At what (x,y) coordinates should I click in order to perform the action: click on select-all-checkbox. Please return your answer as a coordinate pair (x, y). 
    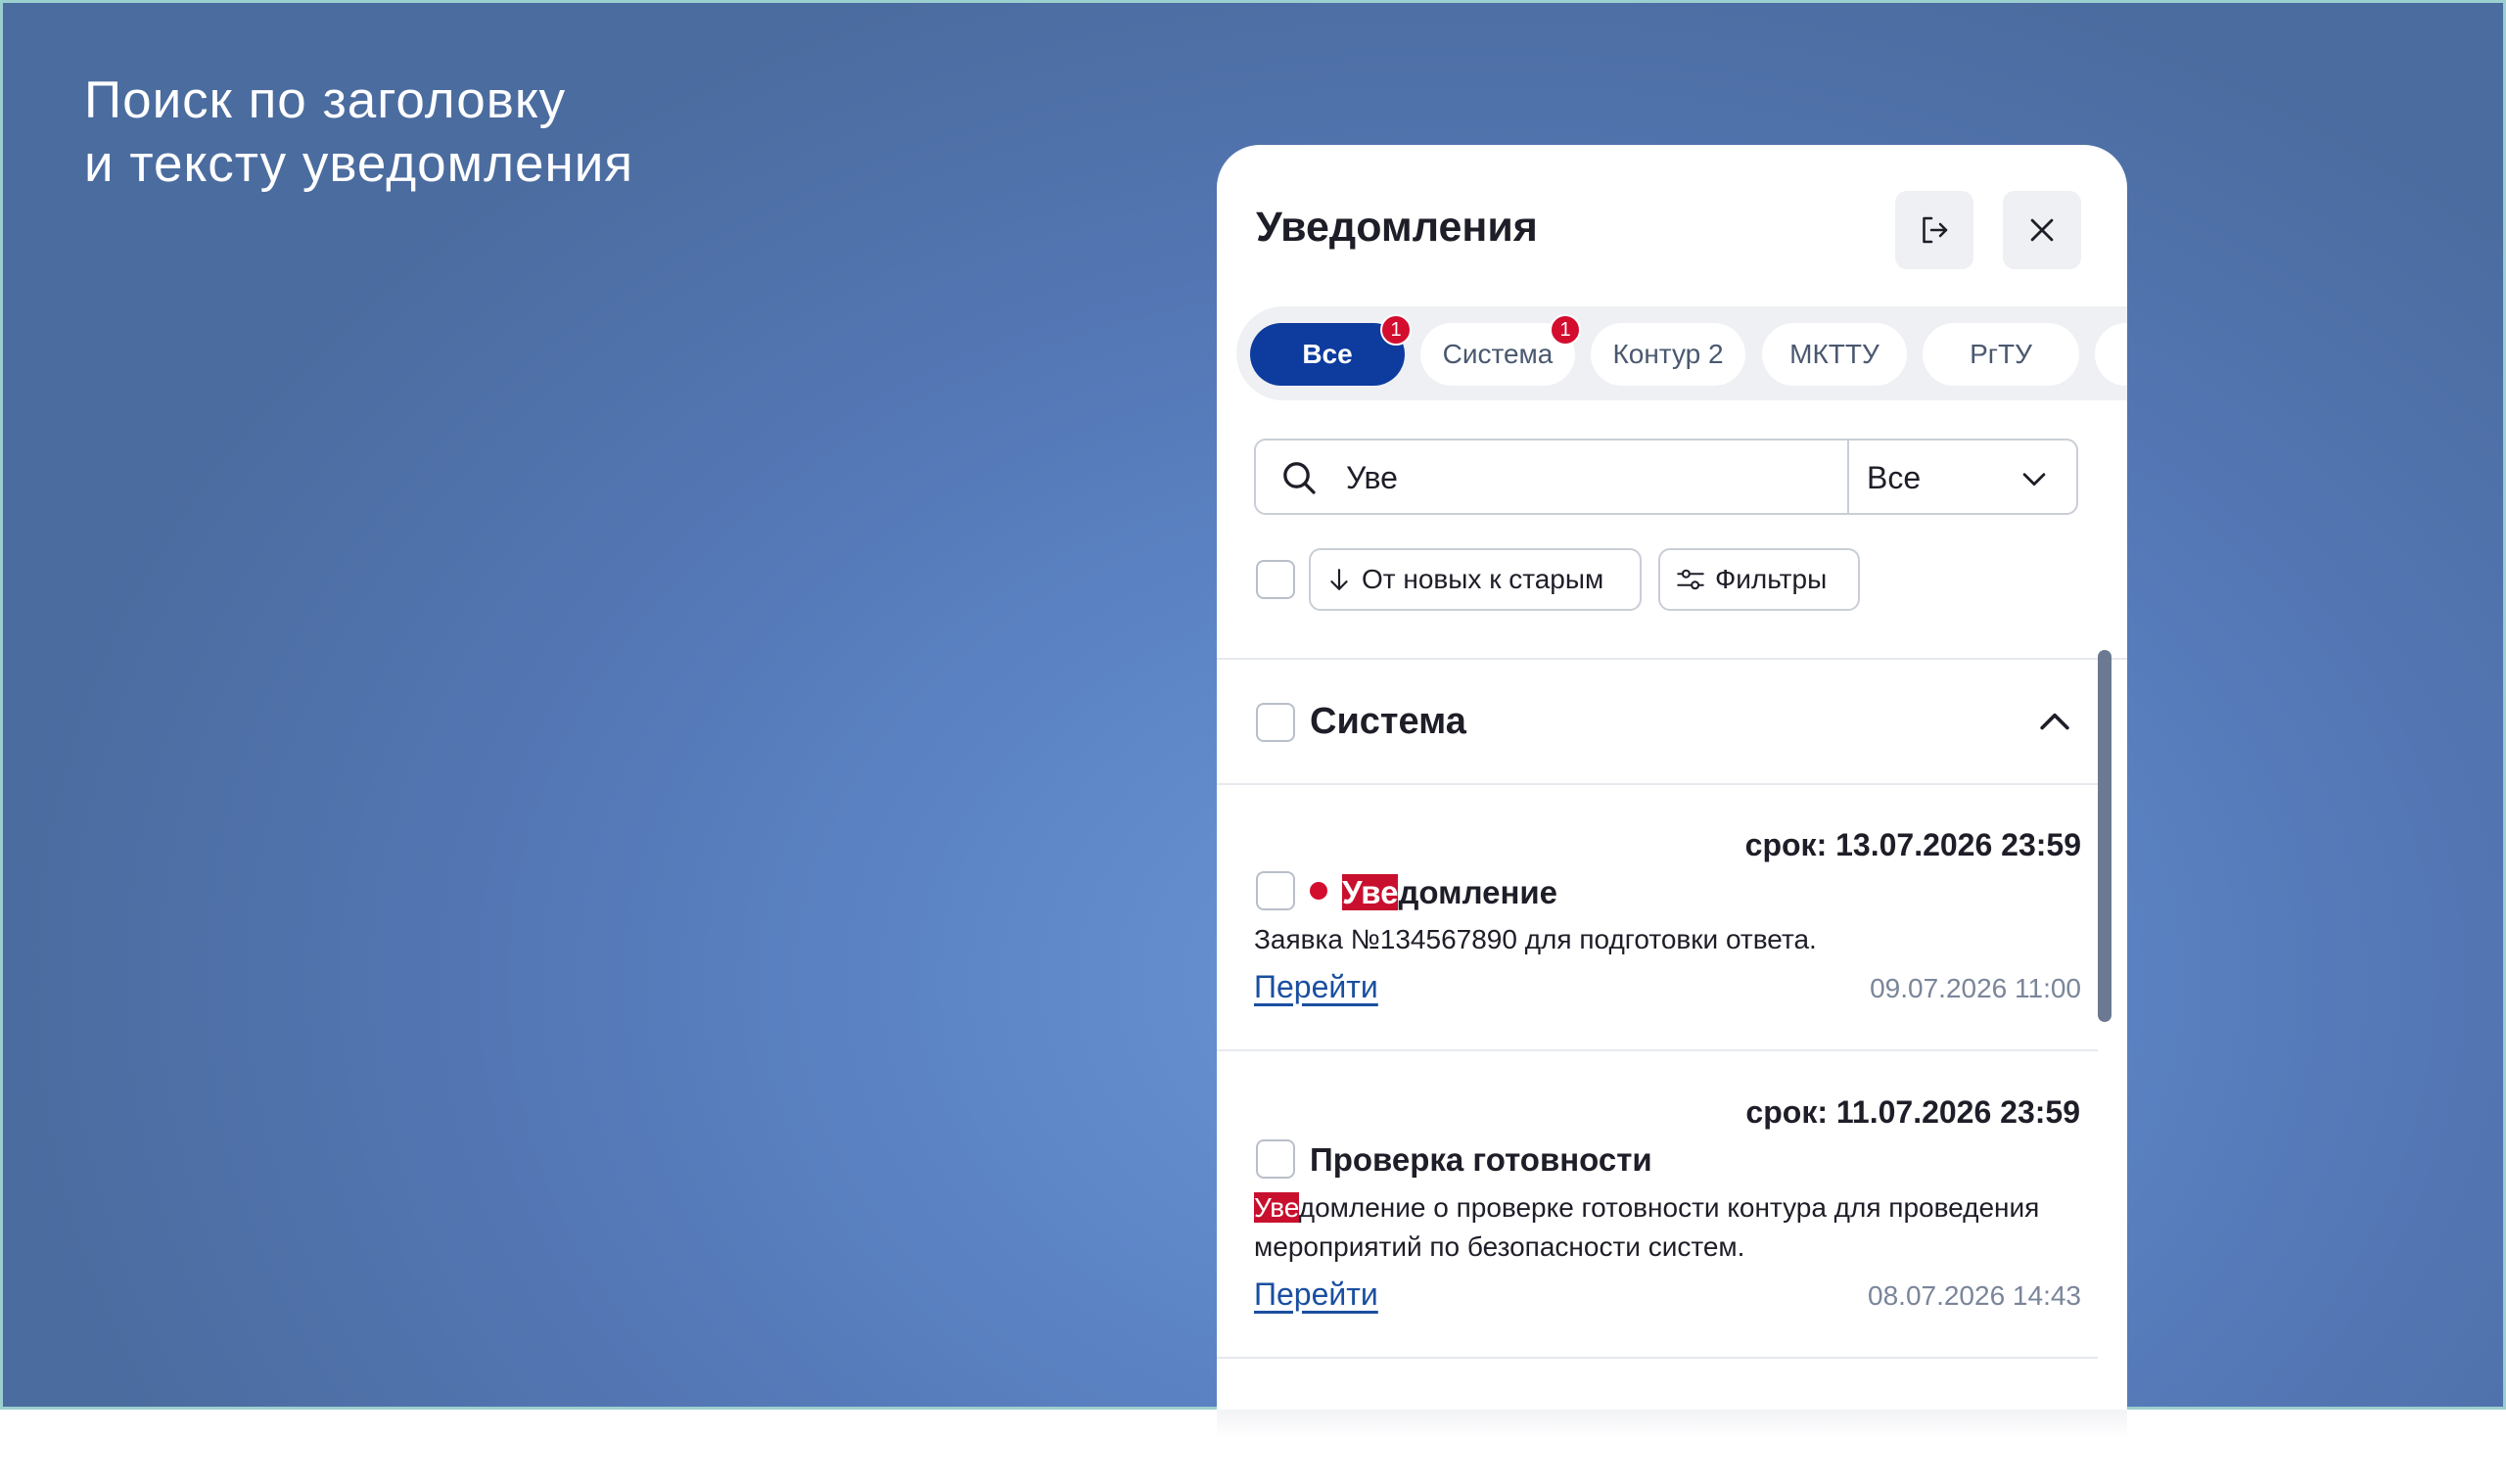
    Looking at the image, I should click on (1275, 579).